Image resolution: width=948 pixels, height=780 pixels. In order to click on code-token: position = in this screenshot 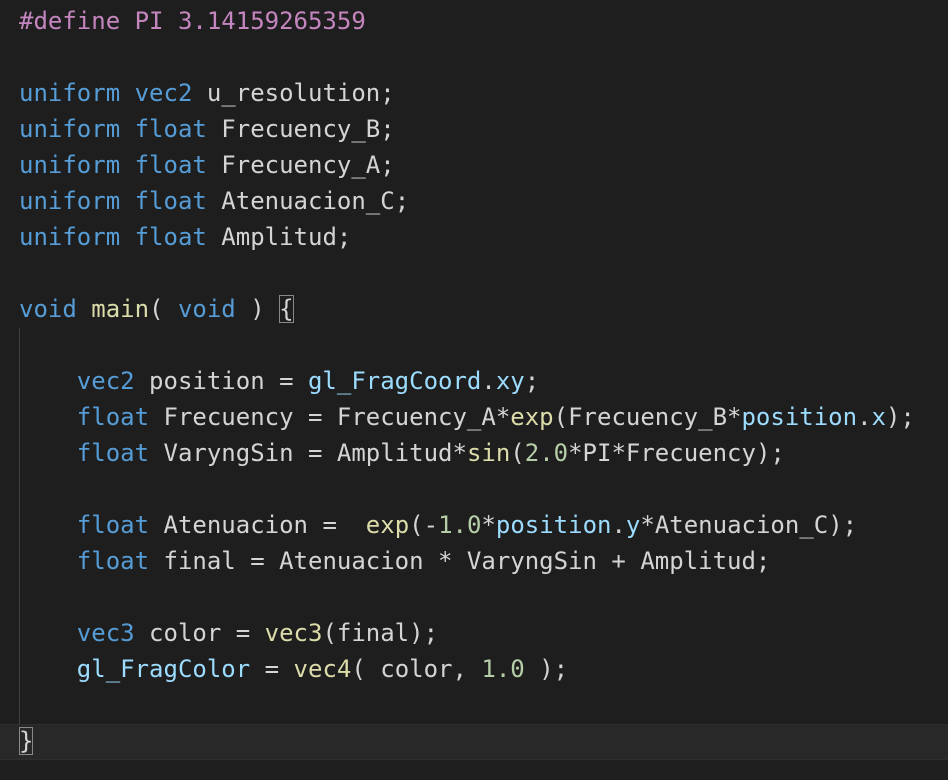, I will do `click(221, 381)`.